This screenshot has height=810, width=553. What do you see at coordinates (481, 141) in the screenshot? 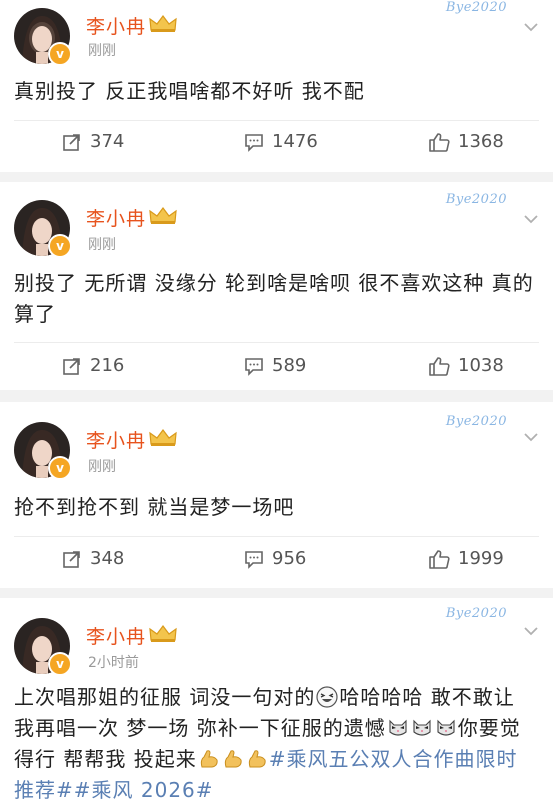
I see `like-count: 1368` at bounding box center [481, 141].